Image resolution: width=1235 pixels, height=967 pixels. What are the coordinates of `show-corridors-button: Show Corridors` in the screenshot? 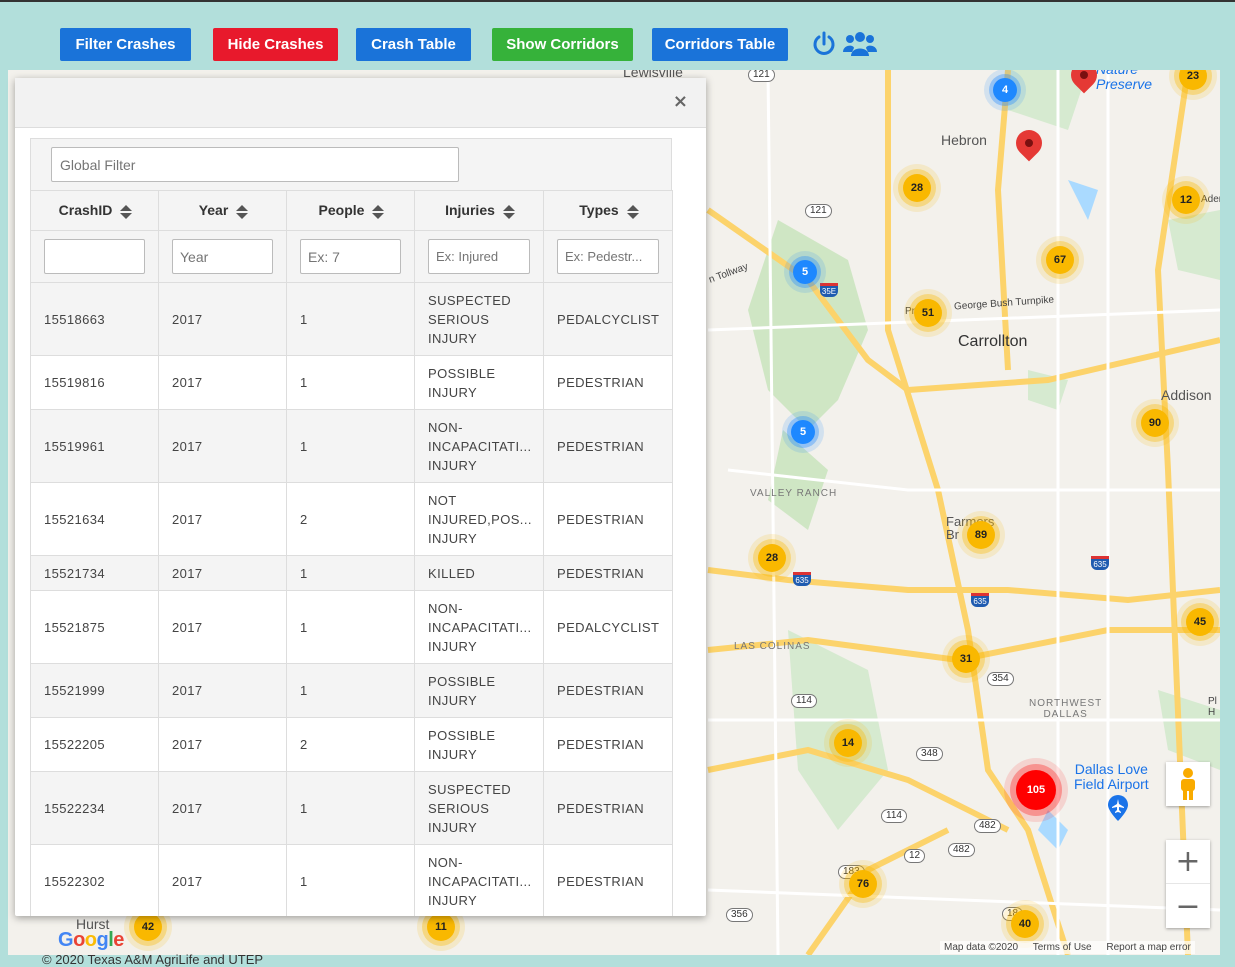 It's located at (562, 44).